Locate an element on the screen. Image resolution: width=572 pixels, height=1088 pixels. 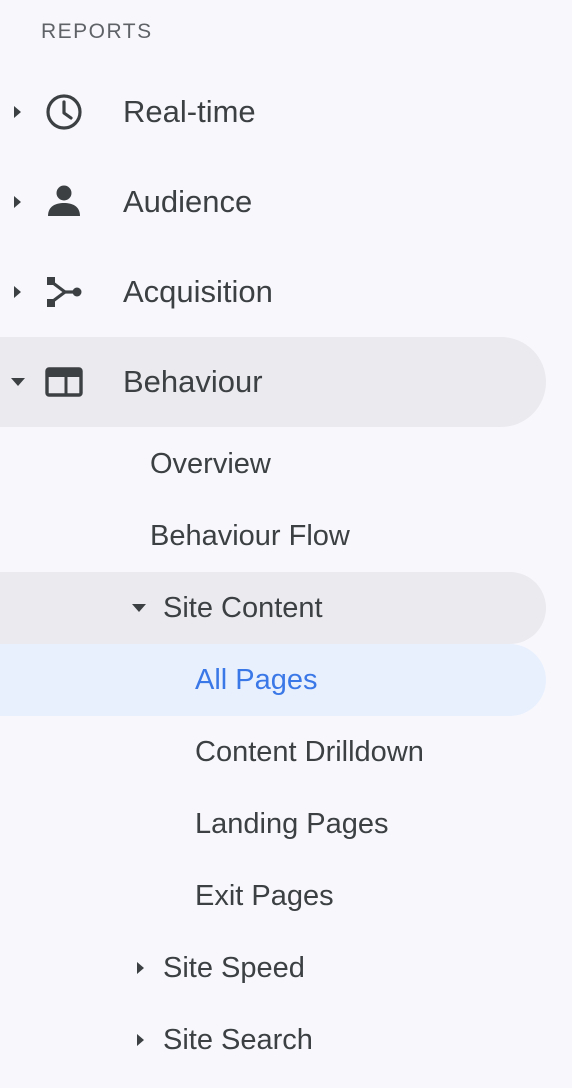
nav-item-exit-pages: Exit Pages is located at coordinates (273, 896).